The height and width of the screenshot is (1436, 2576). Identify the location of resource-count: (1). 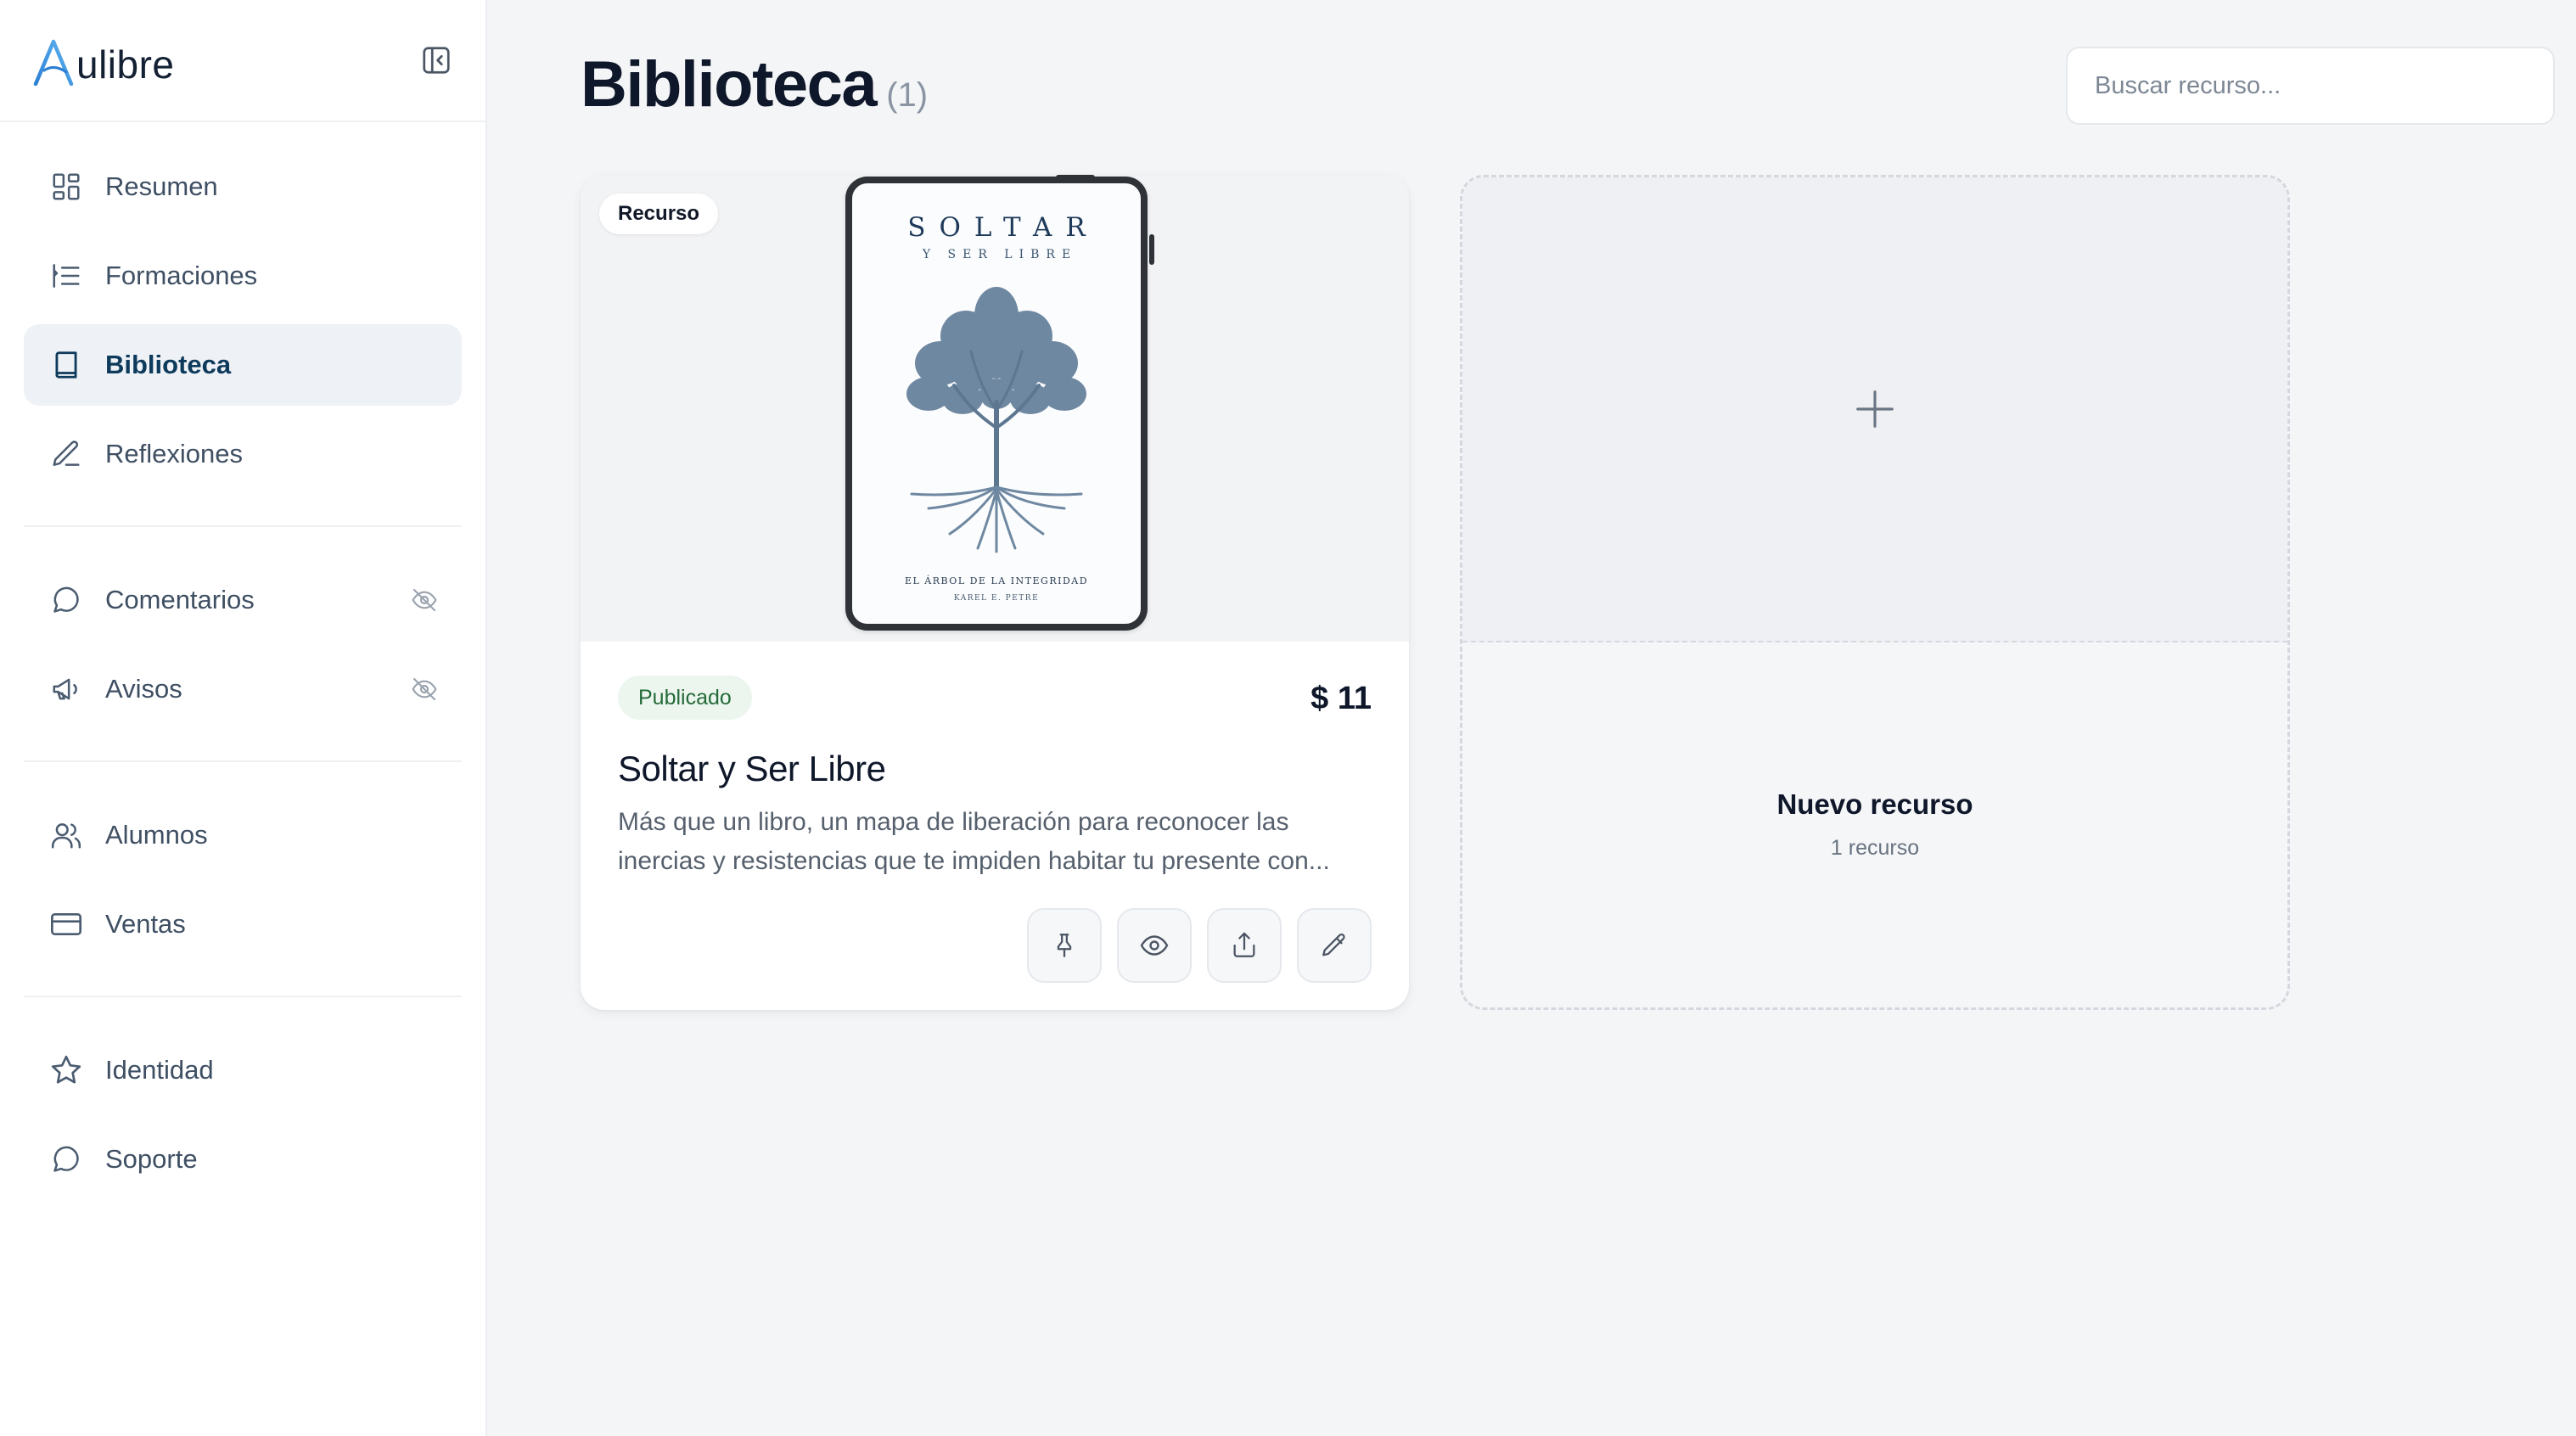
(907, 95).